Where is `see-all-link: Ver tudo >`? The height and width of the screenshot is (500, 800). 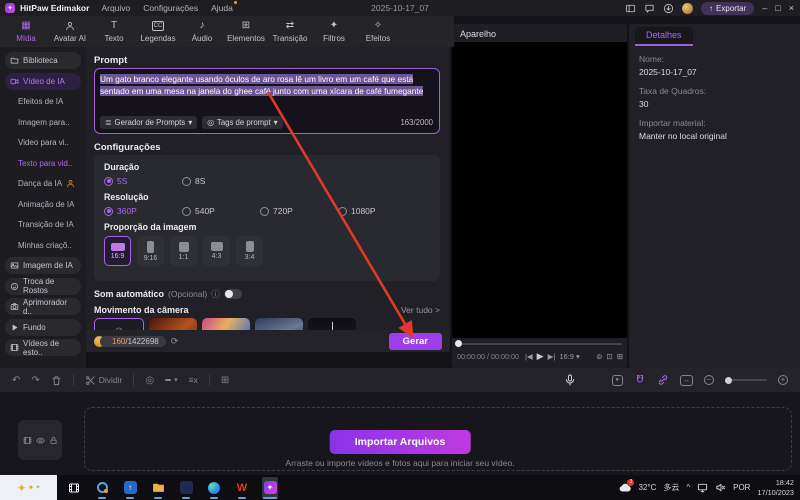 see-all-link: Ver tudo > is located at coordinates (420, 310).